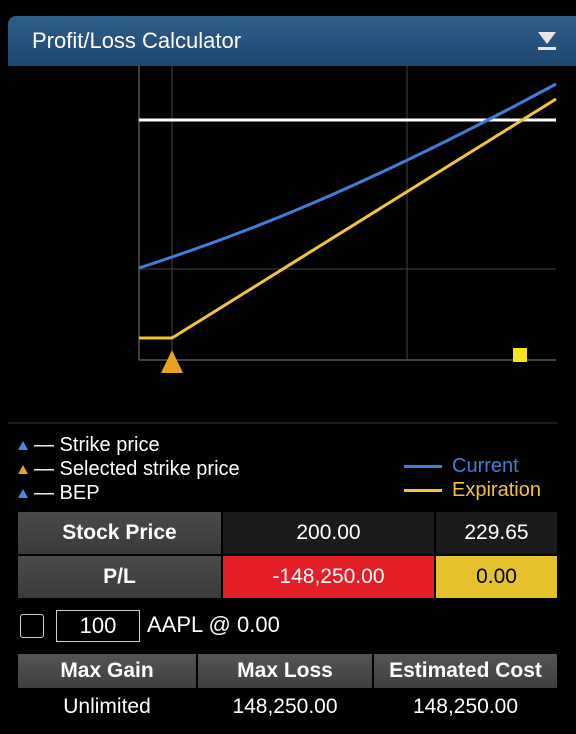  I want to click on legend-selected-strike: — Selected strike price, so click(129, 469).